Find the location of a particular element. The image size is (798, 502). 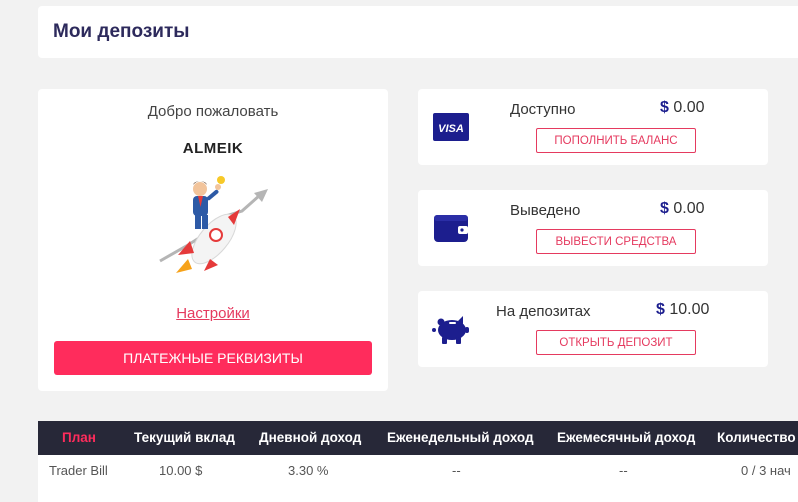

visa-card-icon: VISA is located at coordinates (451, 127).